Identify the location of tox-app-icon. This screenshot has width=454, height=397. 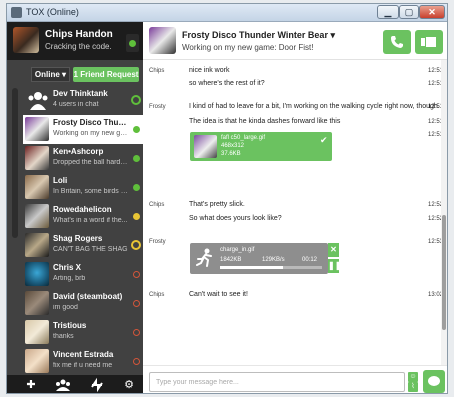
(16, 12).